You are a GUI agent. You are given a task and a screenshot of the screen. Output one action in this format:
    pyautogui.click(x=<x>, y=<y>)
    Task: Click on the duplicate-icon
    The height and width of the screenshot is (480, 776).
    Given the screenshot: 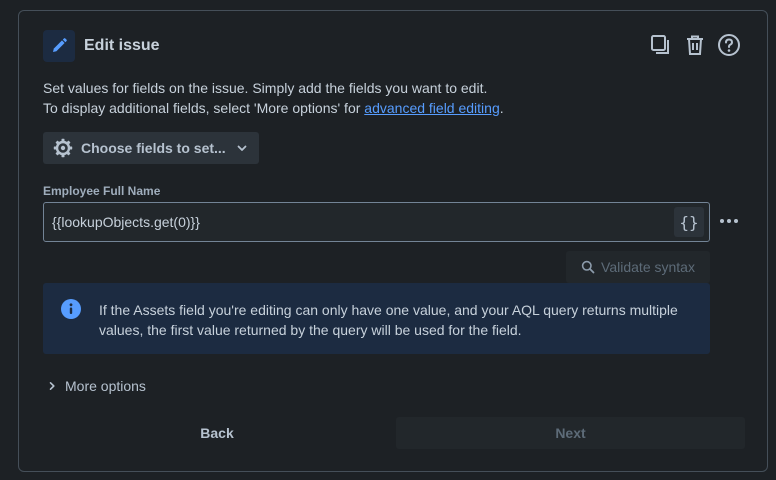 What is the action you would take?
    pyautogui.click(x=661, y=45)
    